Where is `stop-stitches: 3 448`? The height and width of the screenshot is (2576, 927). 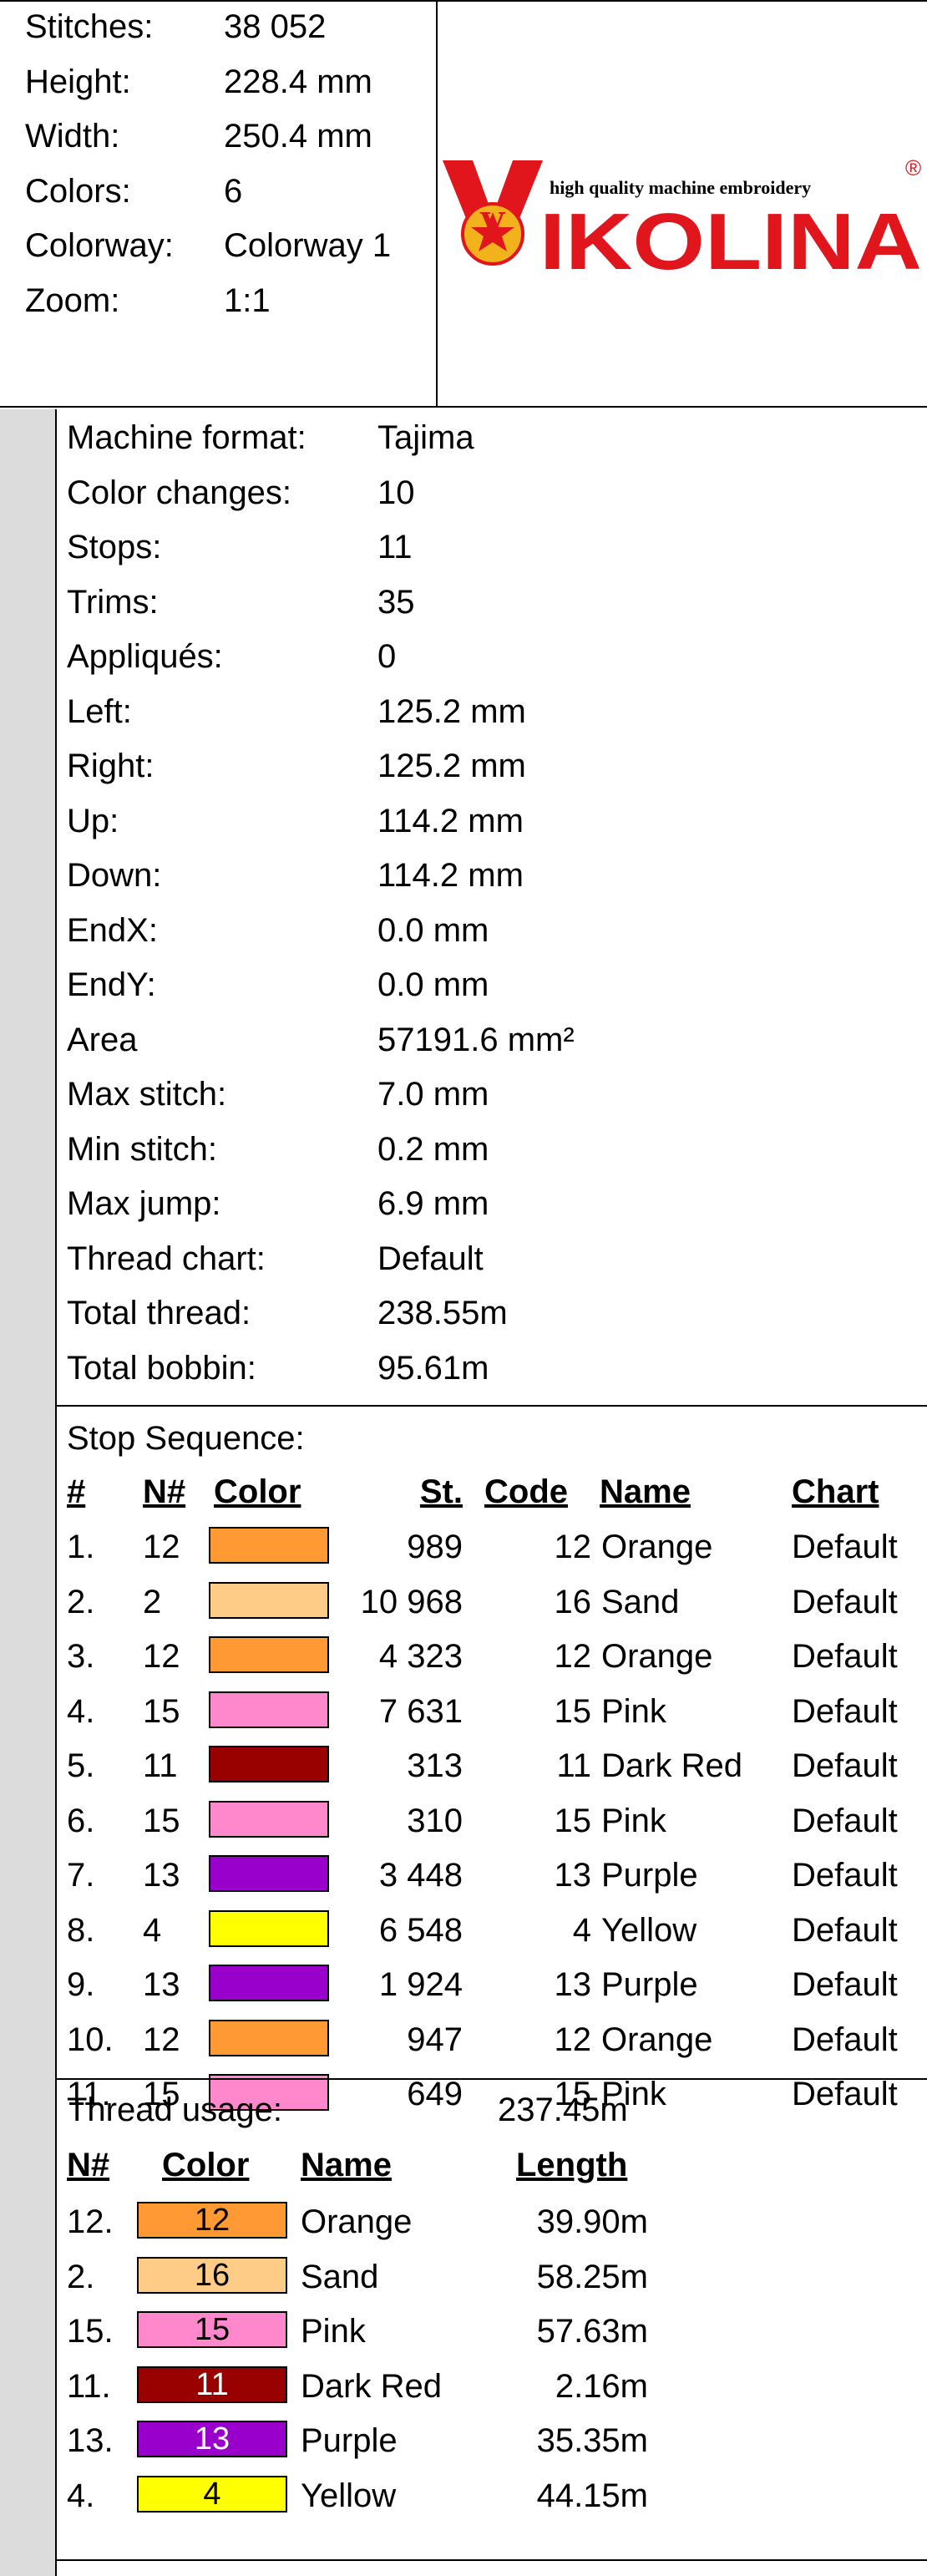 stop-stitches: 3 448 is located at coordinates (420, 1875).